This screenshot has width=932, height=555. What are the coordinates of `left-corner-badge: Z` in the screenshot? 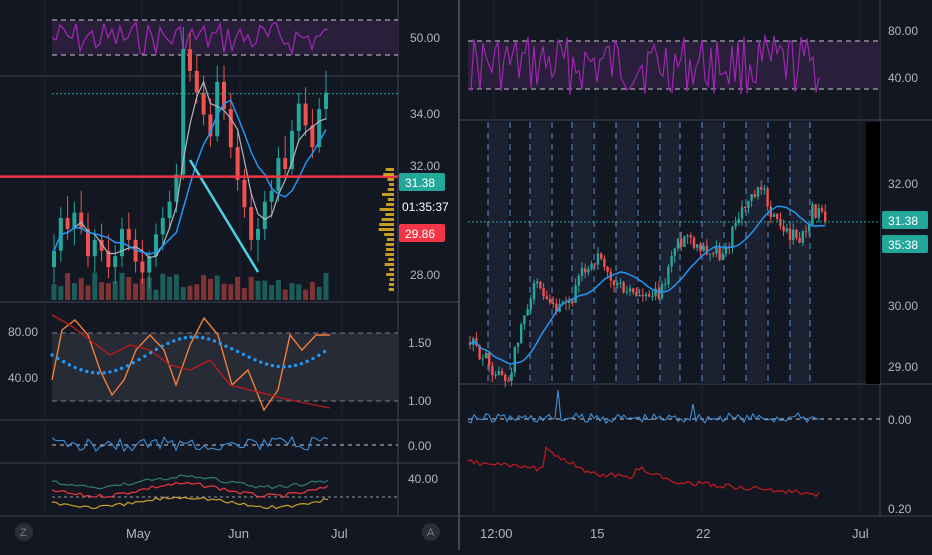 It's located at (24, 532).